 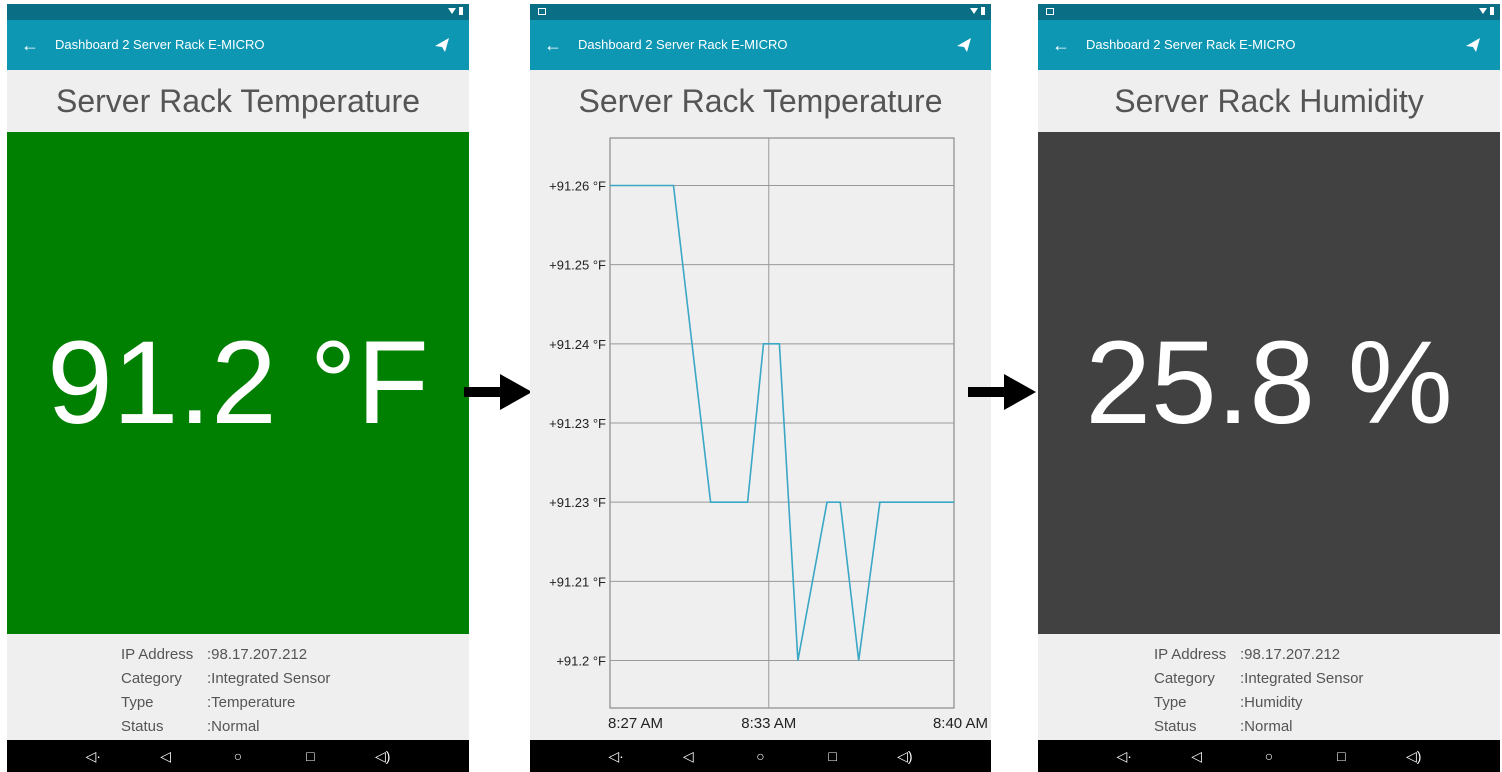 What do you see at coordinates (635, 723) in the screenshot?
I see `x-tick-label: 8:27 AM` at bounding box center [635, 723].